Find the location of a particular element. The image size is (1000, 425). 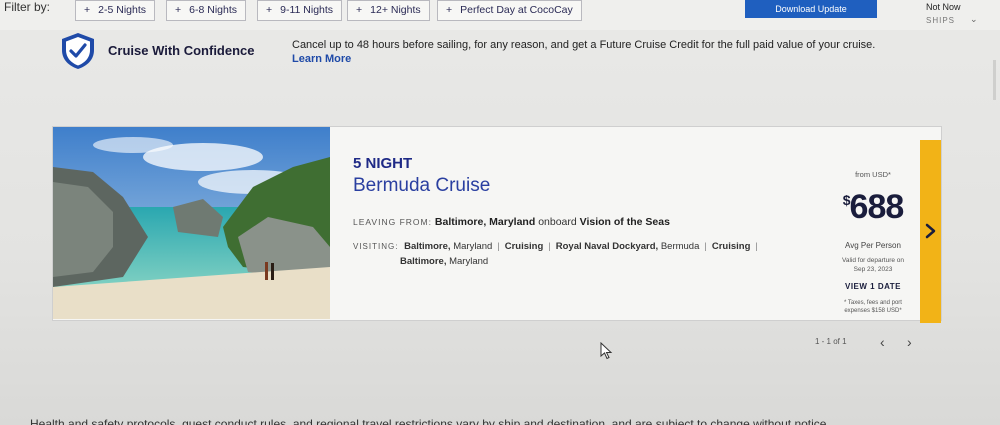

chip-label: 2-5 Nights is located at coordinates (122, 10).